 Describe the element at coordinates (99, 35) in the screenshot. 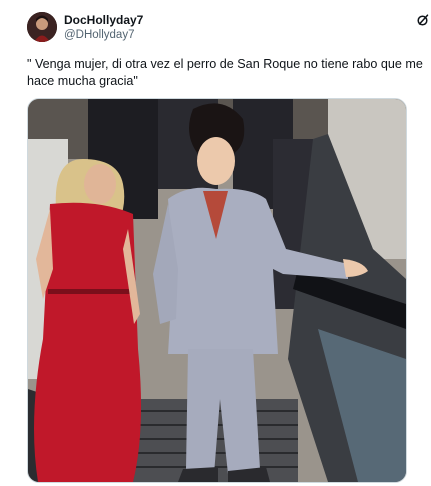

I see `author-handle: @DHollyday7` at that location.